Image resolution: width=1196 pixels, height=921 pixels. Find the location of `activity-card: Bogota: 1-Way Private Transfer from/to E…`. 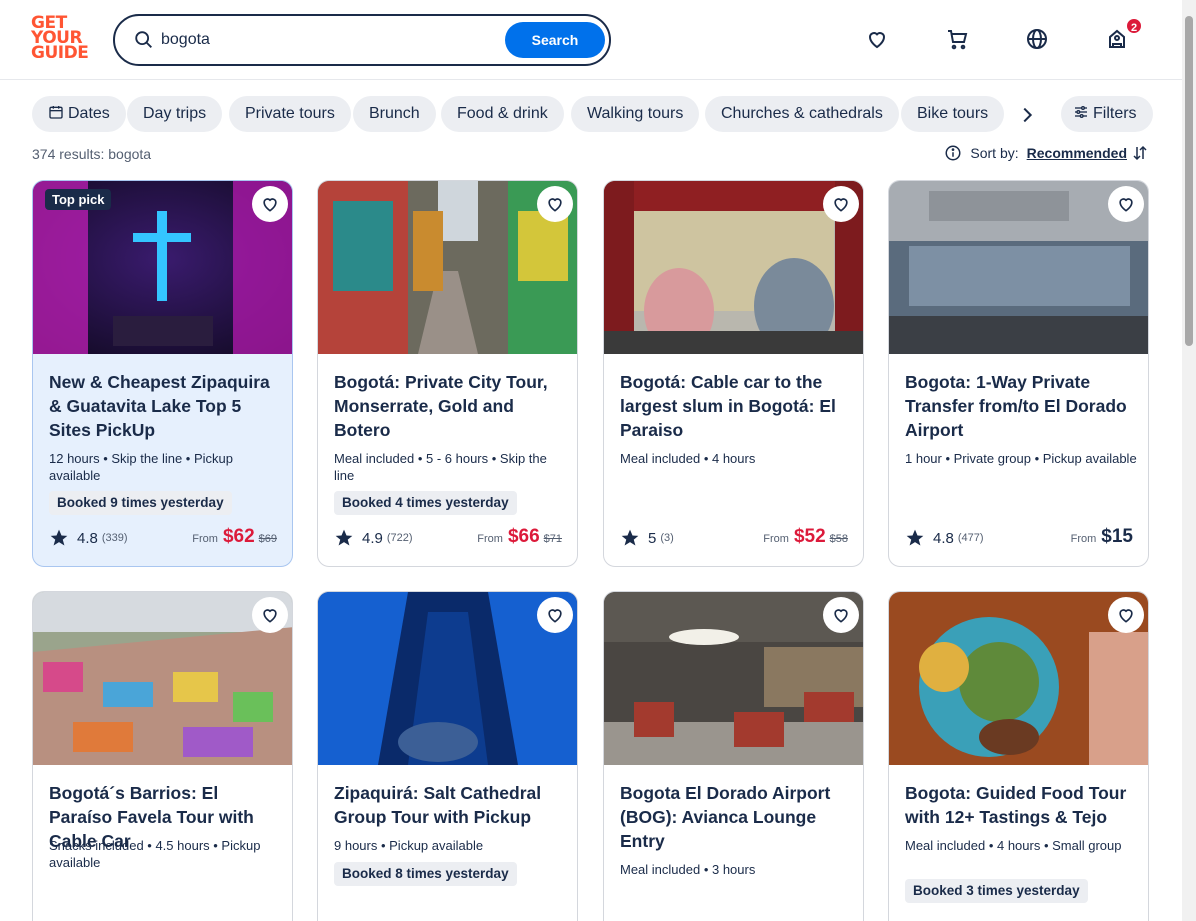

activity-card: Bogota: 1-Way Private Transfer from/to E… is located at coordinates (1018, 373).